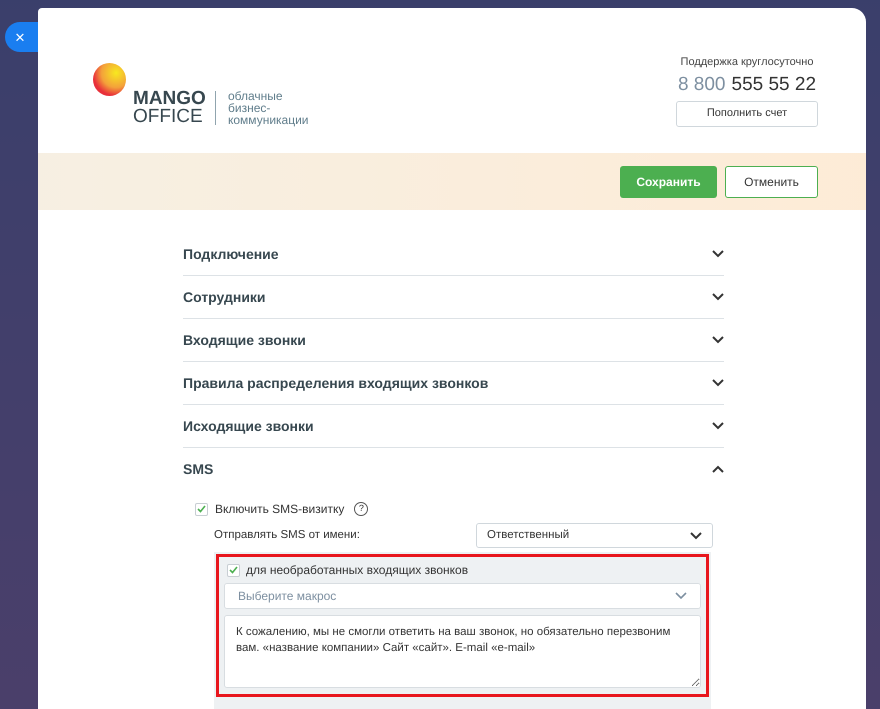  What do you see at coordinates (702, 84) in the screenshot?
I see `phone-prefix: 8 800` at bounding box center [702, 84].